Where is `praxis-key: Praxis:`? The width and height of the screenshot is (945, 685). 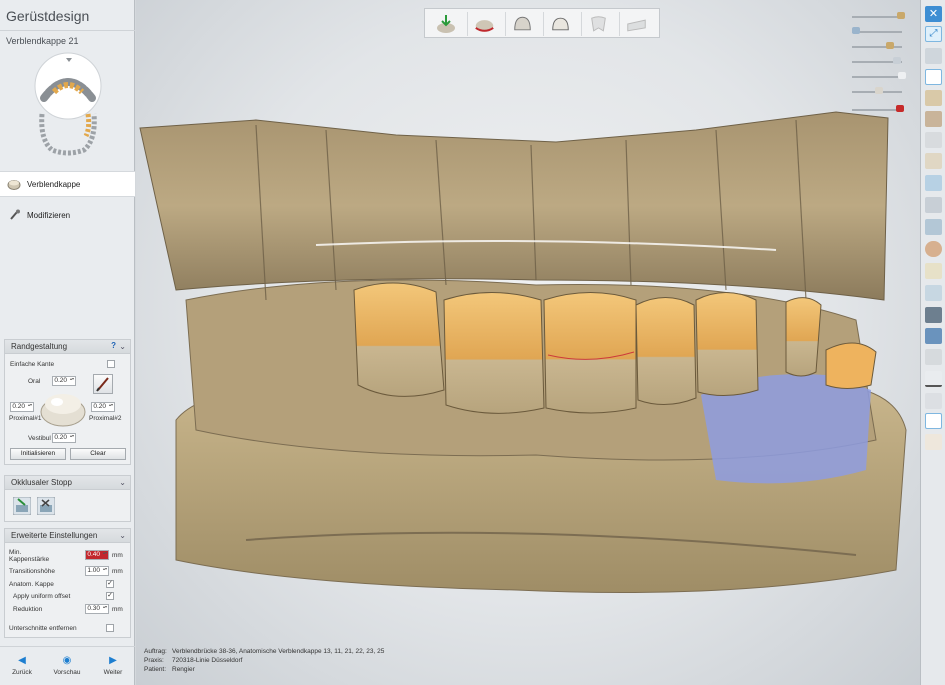 praxis-key: Praxis: is located at coordinates (154, 660).